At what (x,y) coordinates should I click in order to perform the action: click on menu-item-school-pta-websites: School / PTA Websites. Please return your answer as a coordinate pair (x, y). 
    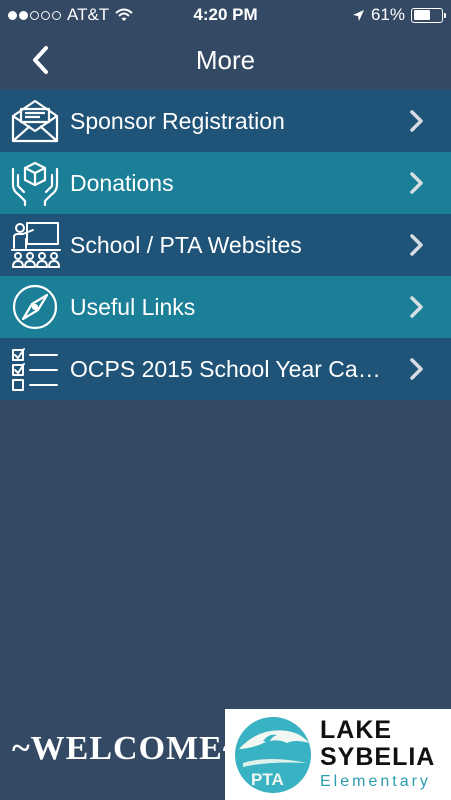
    Looking at the image, I should click on (225, 245).